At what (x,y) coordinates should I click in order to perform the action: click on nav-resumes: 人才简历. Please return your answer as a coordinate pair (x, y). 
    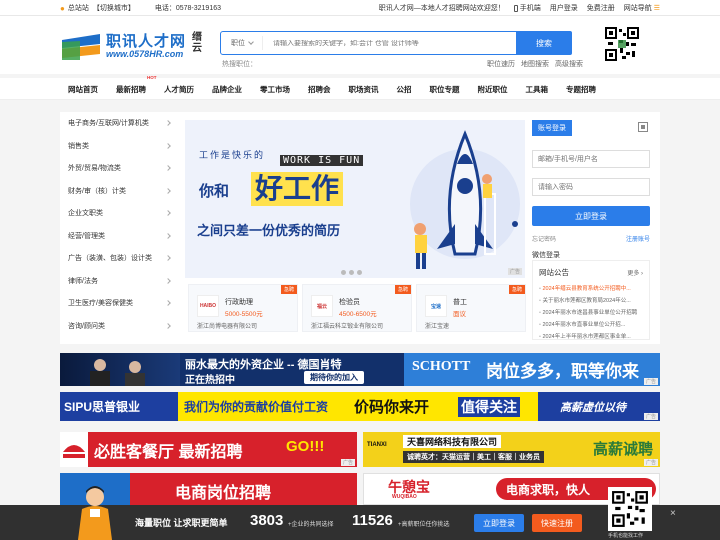
    Looking at the image, I should click on (179, 89).